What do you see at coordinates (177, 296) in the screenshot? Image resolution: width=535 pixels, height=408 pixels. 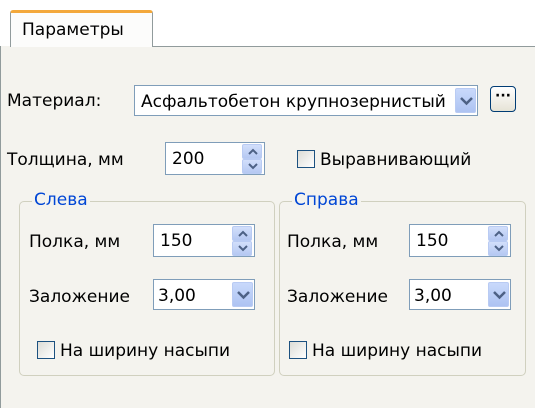 I see `left-slope-value: 3,00` at bounding box center [177, 296].